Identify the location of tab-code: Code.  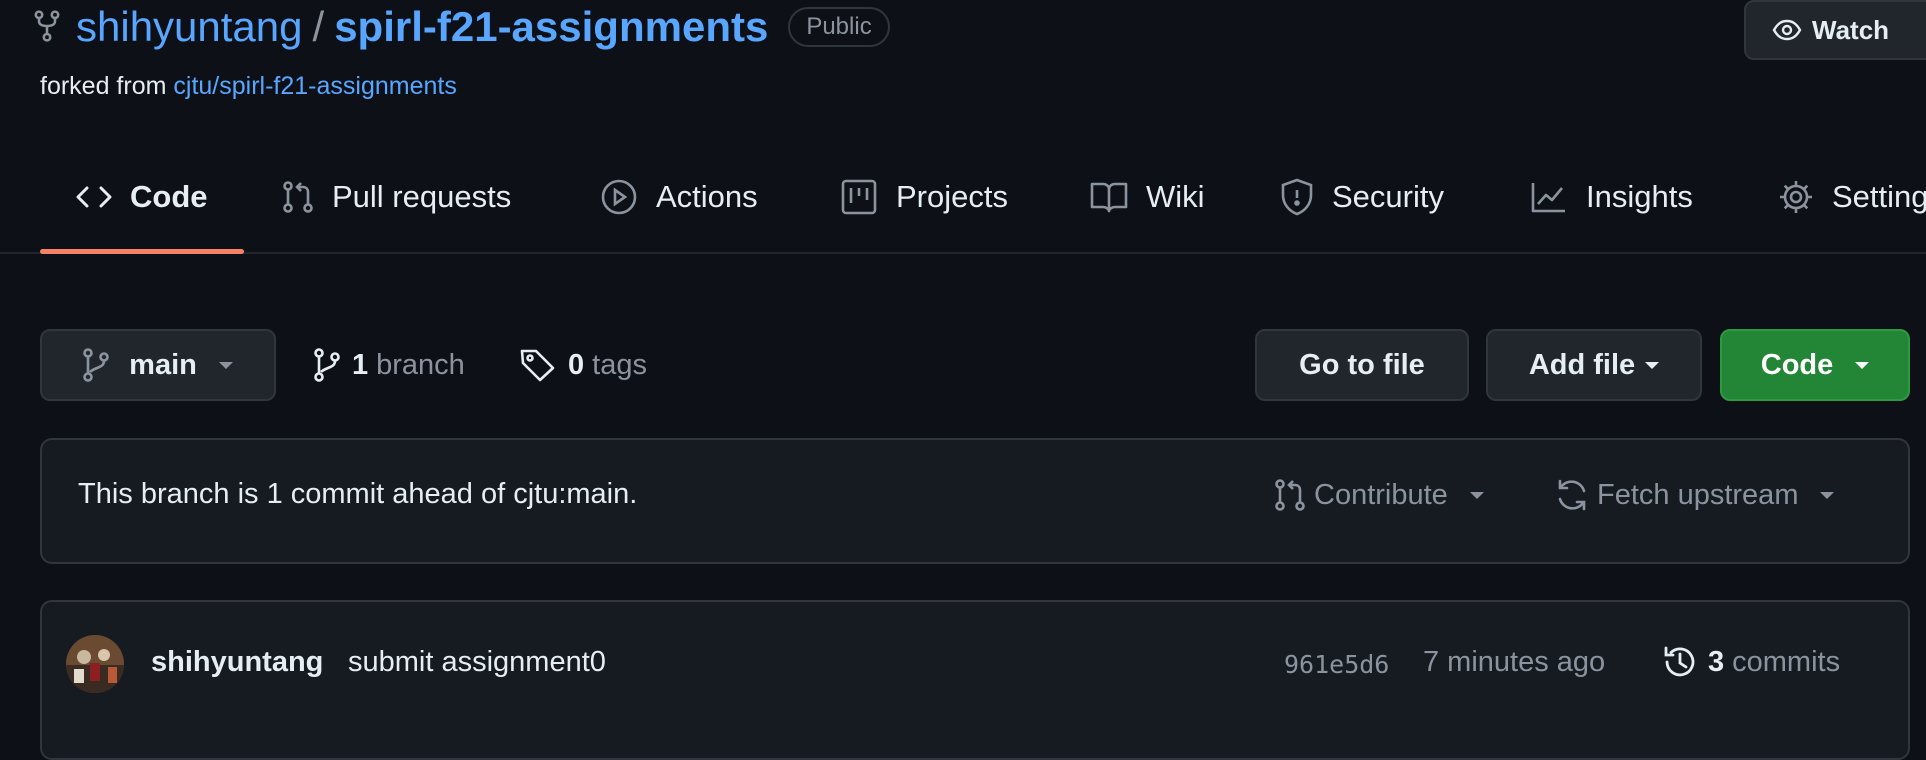
(142, 197).